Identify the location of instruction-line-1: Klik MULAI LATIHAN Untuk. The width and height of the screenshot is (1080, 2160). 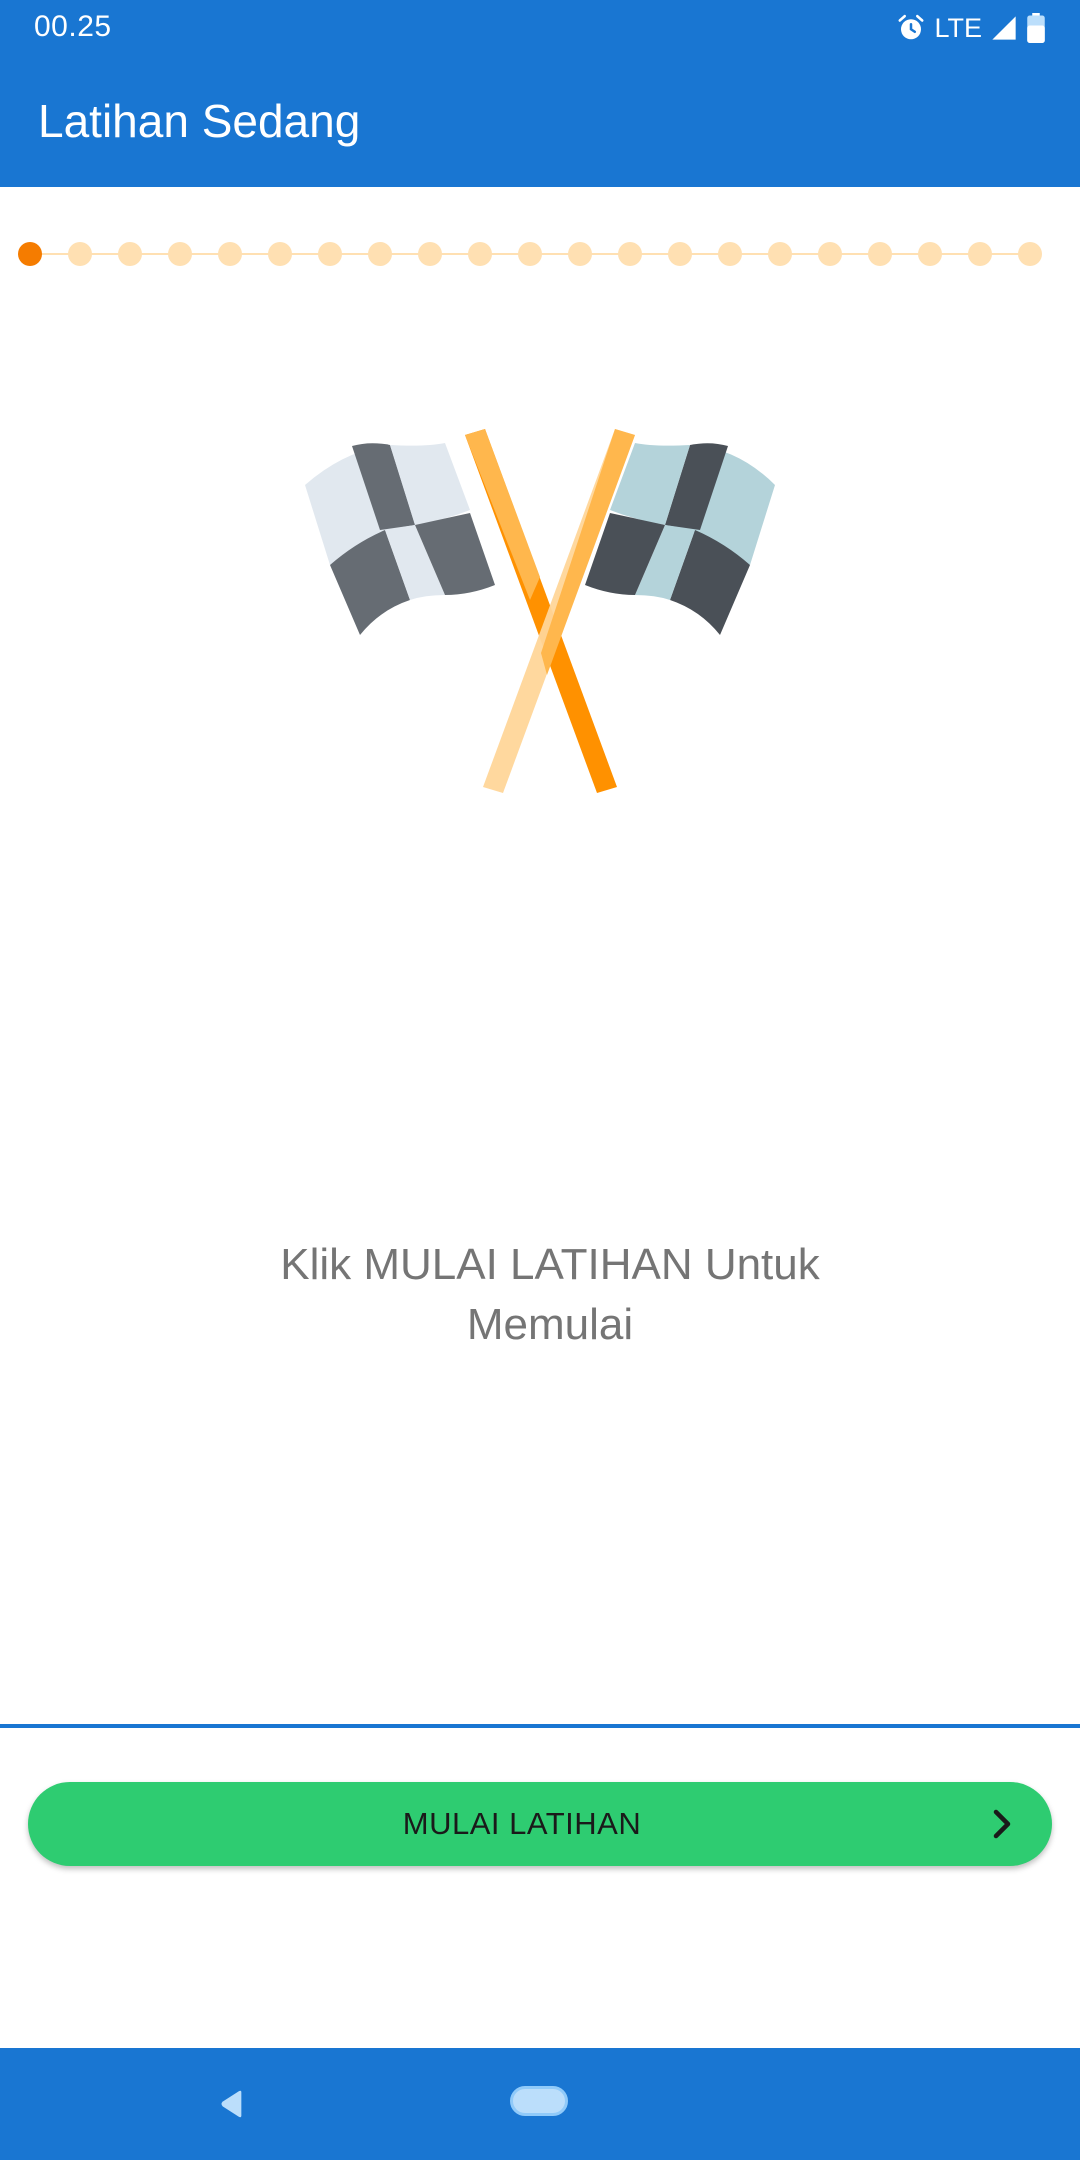
(550, 1264).